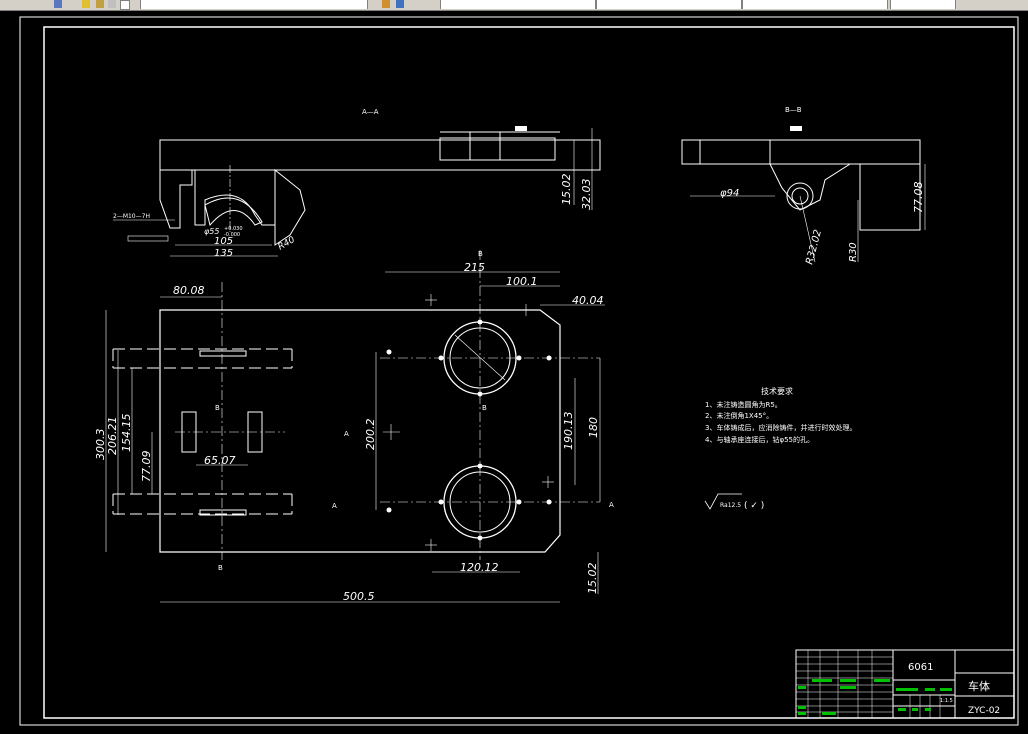 Image resolution: width=1028 pixels, height=734 pixels. Describe the element at coordinates (743, 404) in the screenshot. I see `tech-line-1: 1、未注铸造圆角为R5。` at that location.